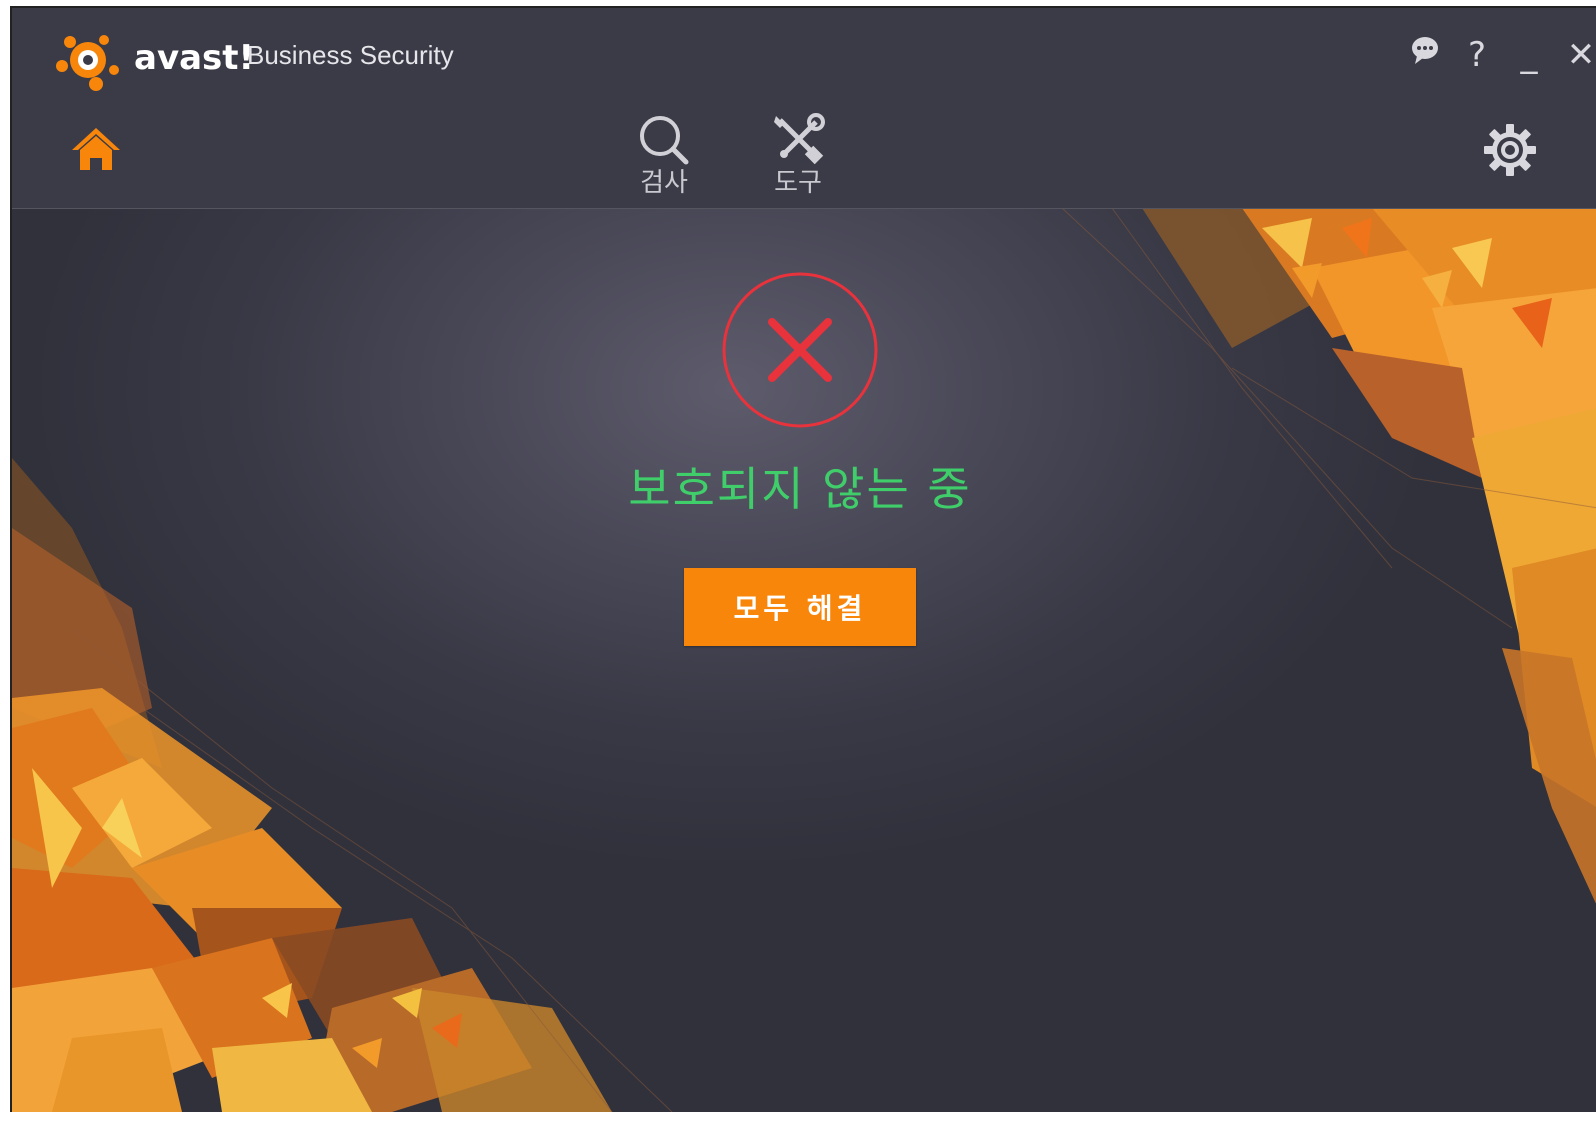 The image size is (1596, 1128). Describe the element at coordinates (350, 55) in the screenshot. I see `product-name: Business Security` at that location.